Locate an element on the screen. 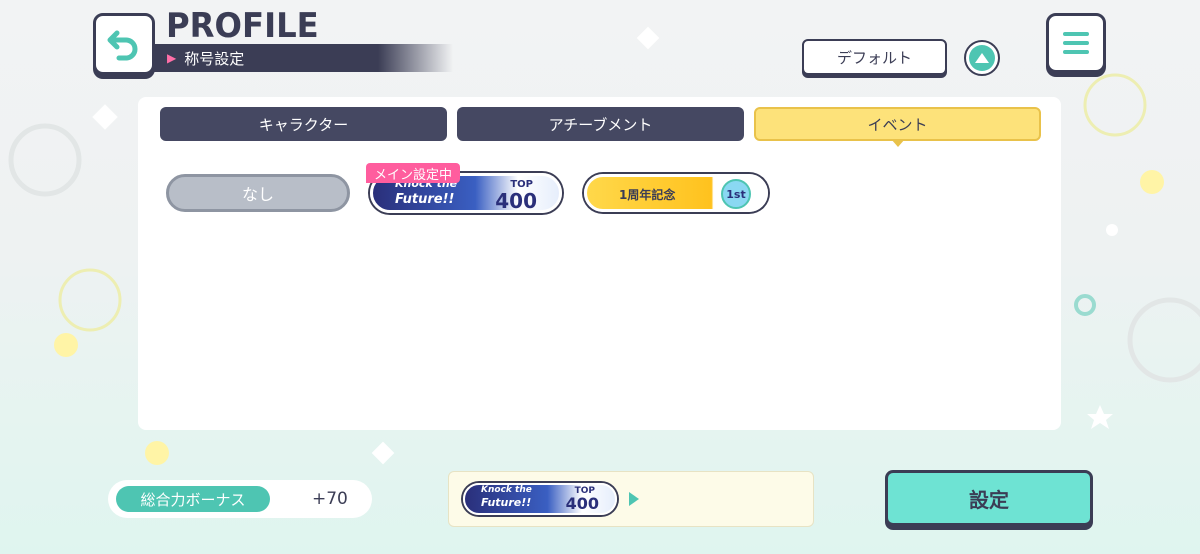 The image size is (1200, 554). preview-badge-line1: Knock the is located at coordinates (506, 490).